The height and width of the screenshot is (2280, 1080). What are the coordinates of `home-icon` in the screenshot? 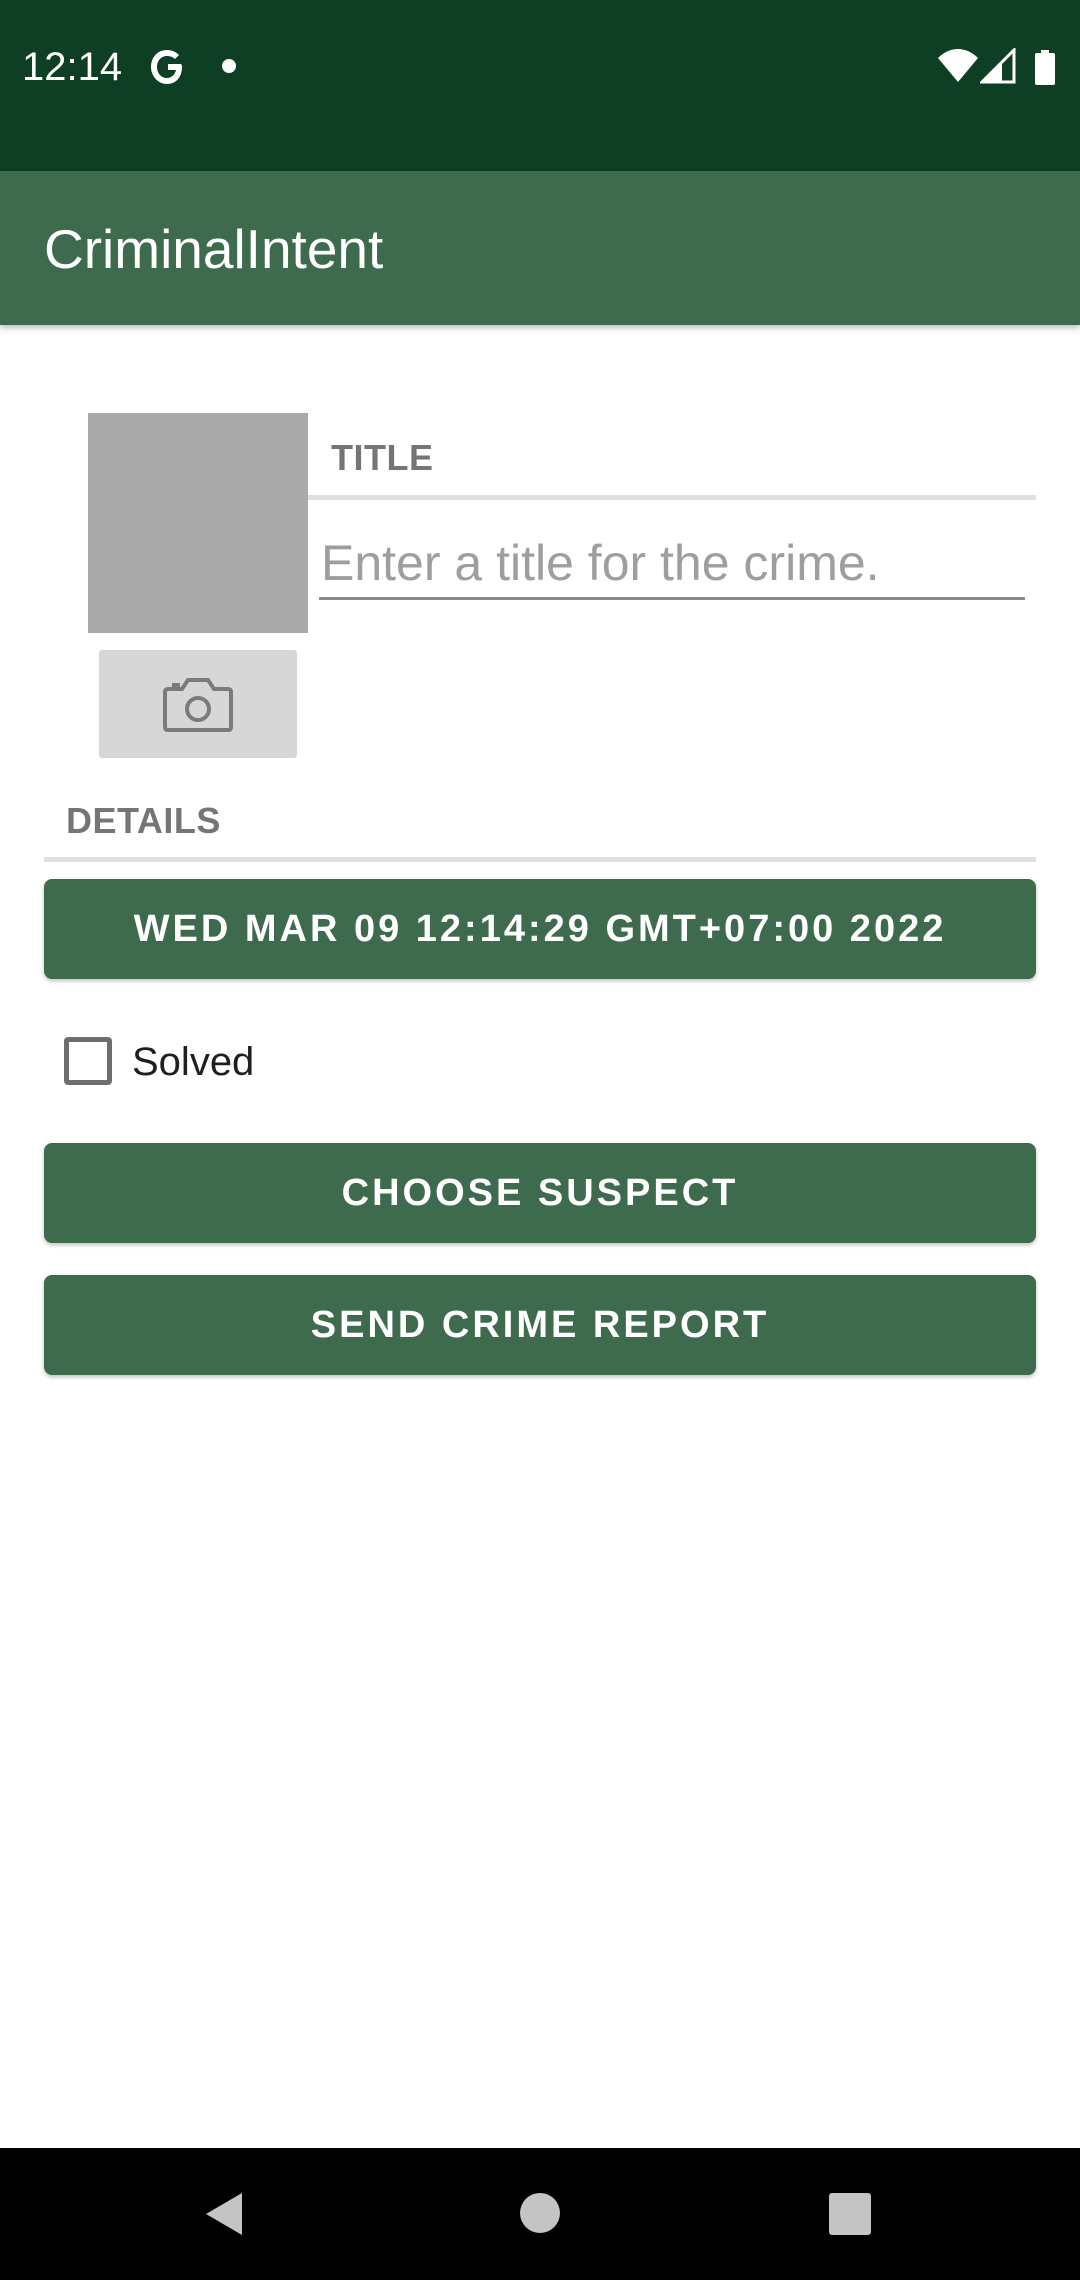 It's located at (540, 2213).